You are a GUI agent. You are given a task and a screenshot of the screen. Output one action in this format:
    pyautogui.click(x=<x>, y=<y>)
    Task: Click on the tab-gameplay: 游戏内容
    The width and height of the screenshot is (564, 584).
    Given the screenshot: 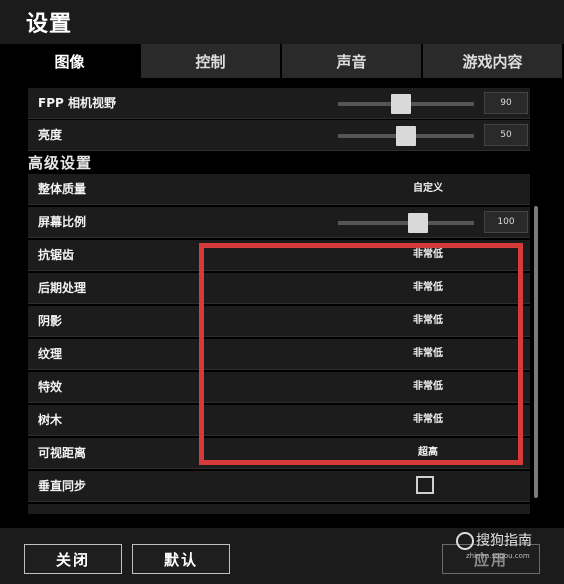 What is the action you would take?
    pyautogui.click(x=493, y=61)
    